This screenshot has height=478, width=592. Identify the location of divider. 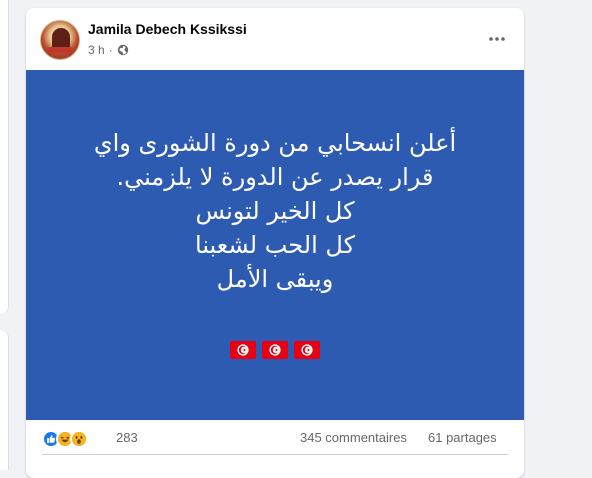
(275, 454).